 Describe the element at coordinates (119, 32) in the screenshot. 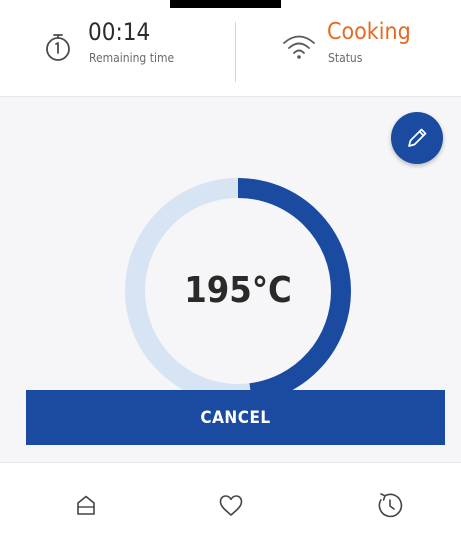

I see `remaining-time-value: 00:14` at that location.